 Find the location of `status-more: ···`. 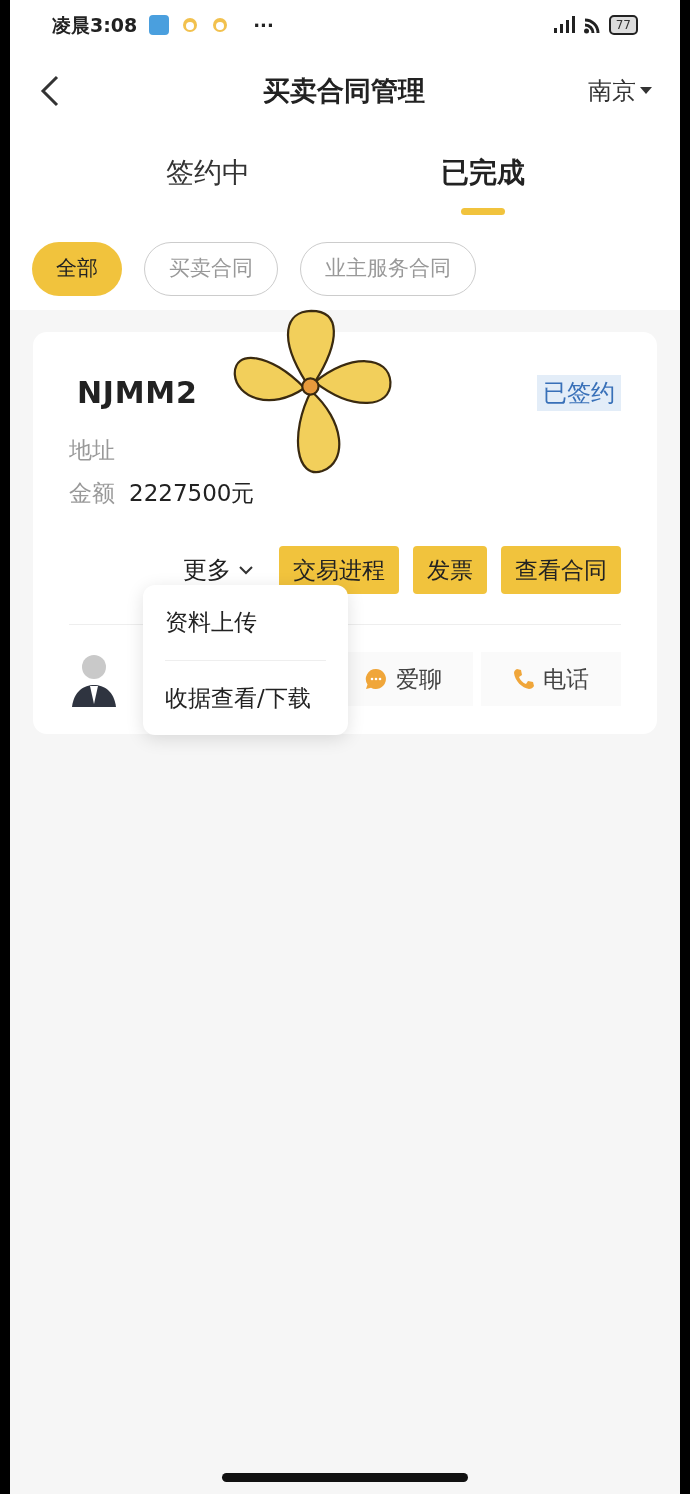

status-more: ··· is located at coordinates (263, 25).